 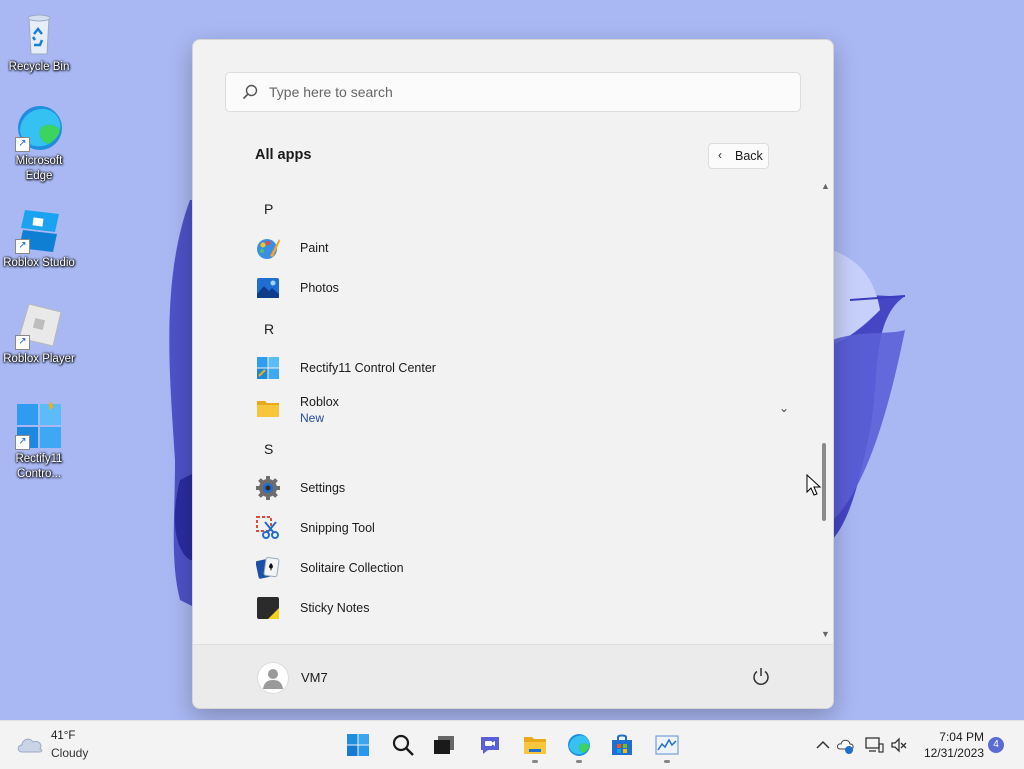 I want to click on app-item-photos: Photos, so click(x=519, y=288).